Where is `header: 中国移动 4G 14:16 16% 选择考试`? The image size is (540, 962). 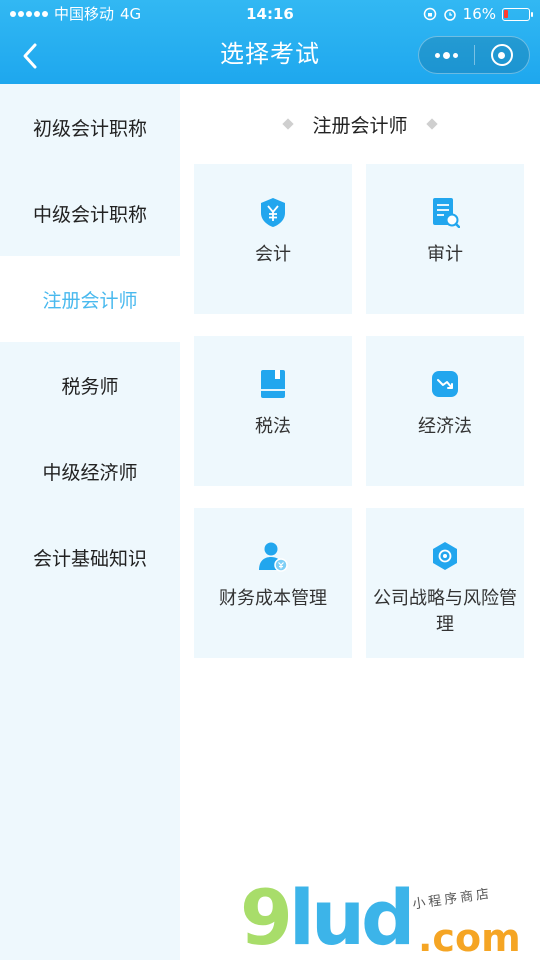
header: 中国移动 4G 14:16 16% 选择考试 is located at coordinates (270, 42).